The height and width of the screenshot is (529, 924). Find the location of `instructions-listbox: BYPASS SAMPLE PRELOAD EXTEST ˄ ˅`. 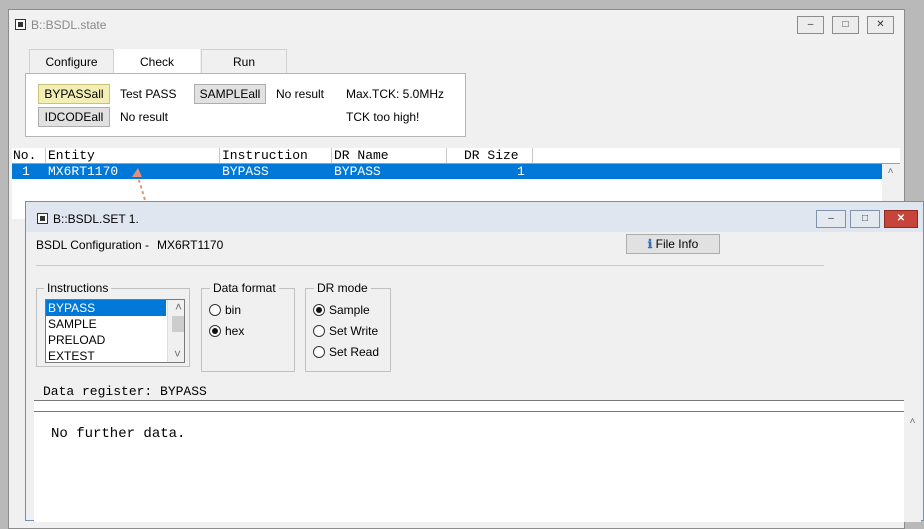

instructions-listbox: BYPASS SAMPLE PRELOAD EXTEST ˄ ˅ is located at coordinates (115, 331).